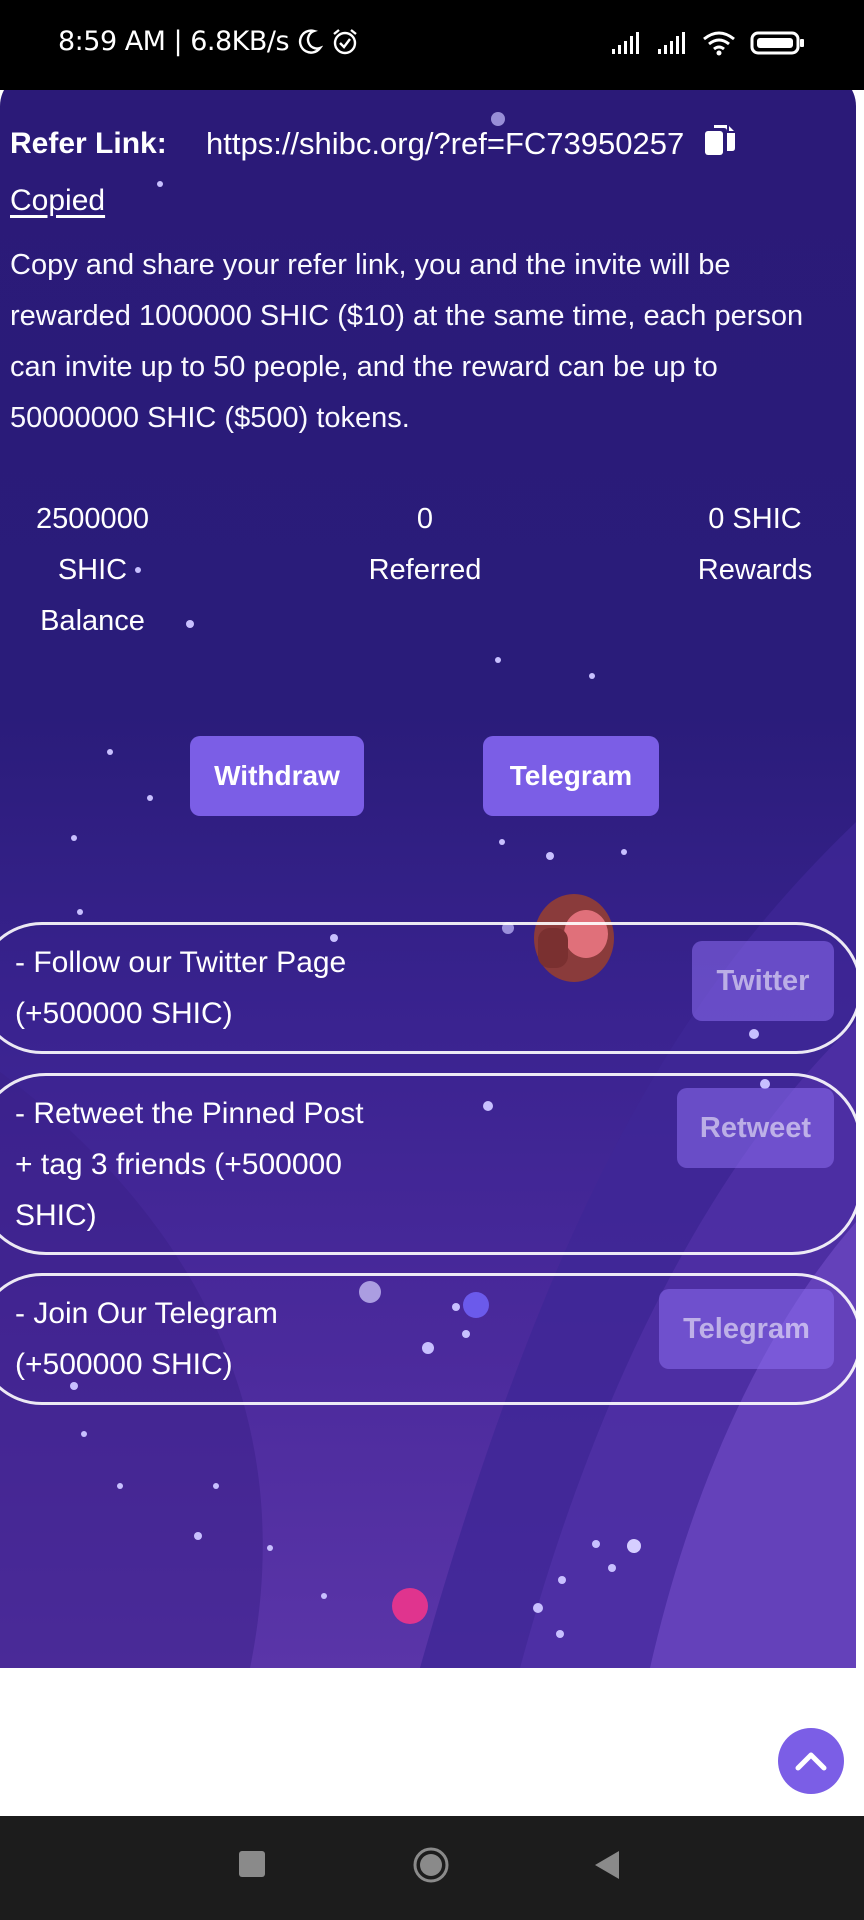 This screenshot has width=864, height=1920. I want to click on home-icon, so click(431, 1865).